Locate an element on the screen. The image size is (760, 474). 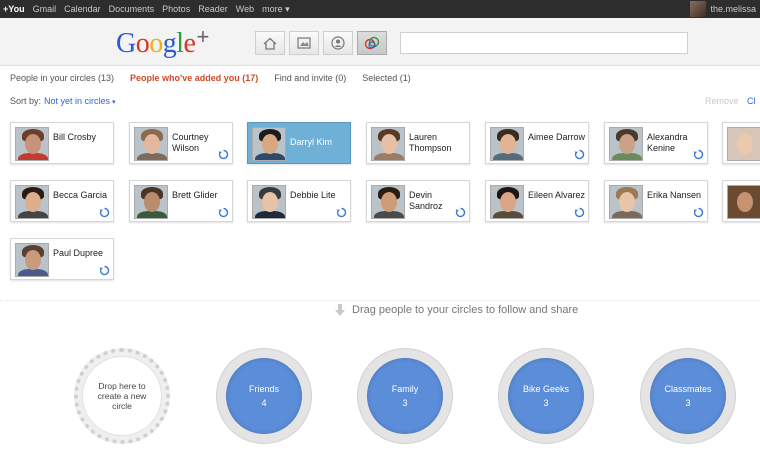
photos-button is located at coordinates (304, 43).